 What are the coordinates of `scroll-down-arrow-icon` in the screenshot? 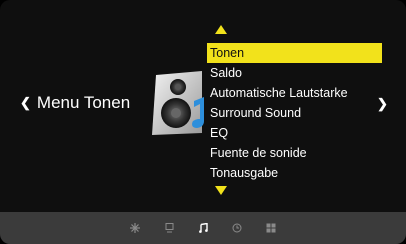 It's located at (221, 190).